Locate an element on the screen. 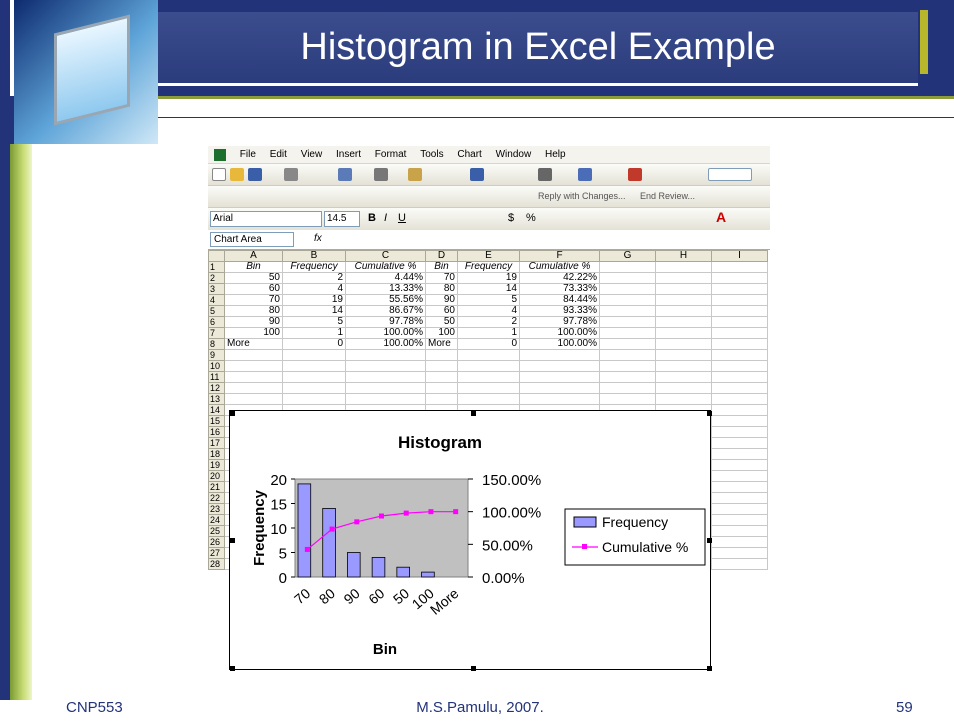 The width and height of the screenshot is (954, 722). new-icon is located at coordinates (219, 174).